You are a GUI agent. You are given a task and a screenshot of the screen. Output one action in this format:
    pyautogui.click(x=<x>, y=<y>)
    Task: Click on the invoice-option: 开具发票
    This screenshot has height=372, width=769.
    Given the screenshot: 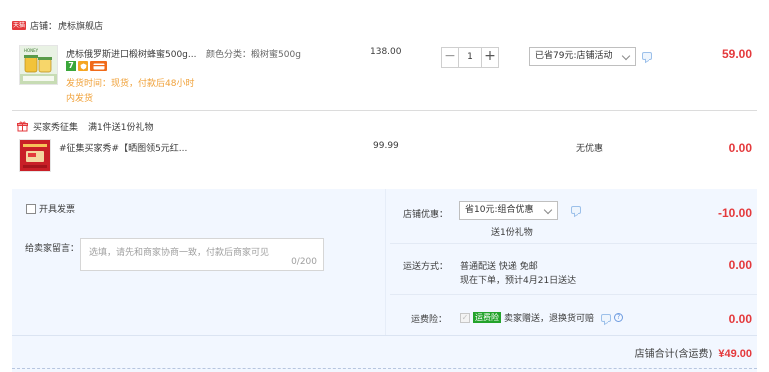 What is the action you would take?
    pyautogui.click(x=50, y=208)
    